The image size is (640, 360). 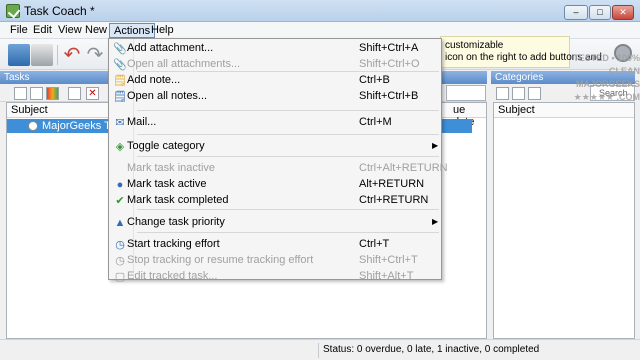 I want to click on new-category-icon, so click(x=502, y=93).